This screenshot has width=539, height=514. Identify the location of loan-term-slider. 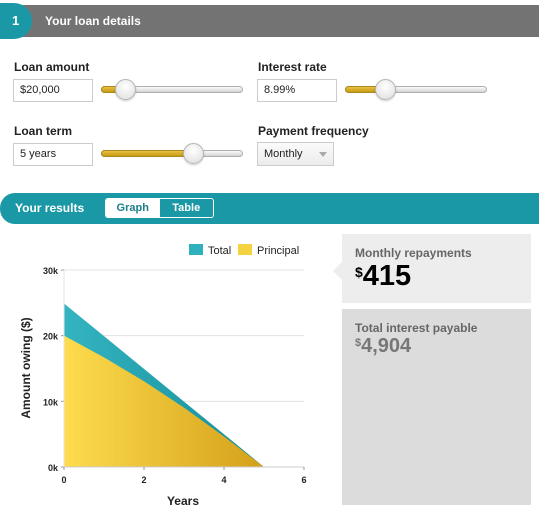
(172, 154).